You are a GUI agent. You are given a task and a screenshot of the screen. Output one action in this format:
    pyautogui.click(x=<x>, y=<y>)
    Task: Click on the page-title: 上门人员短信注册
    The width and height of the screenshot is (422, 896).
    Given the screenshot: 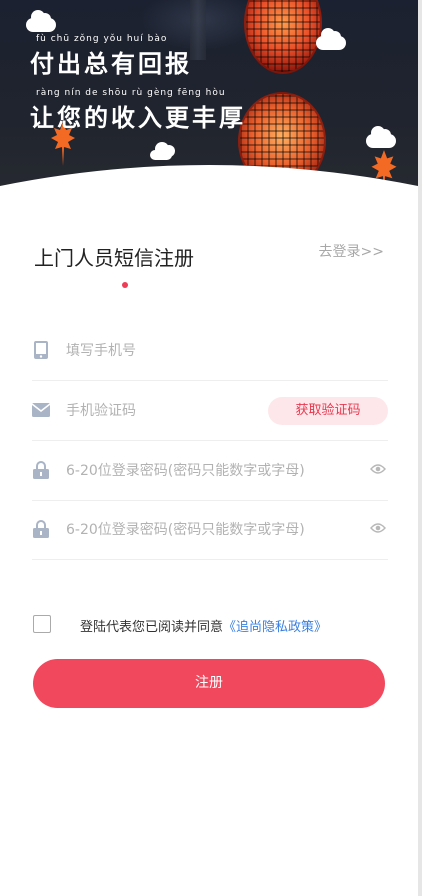 What is the action you would take?
    pyautogui.click(x=114, y=258)
    